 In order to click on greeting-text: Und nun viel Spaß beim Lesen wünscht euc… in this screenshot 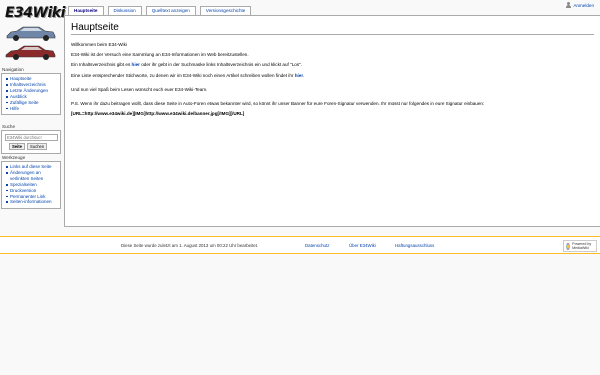, I will do `click(139, 89)`.